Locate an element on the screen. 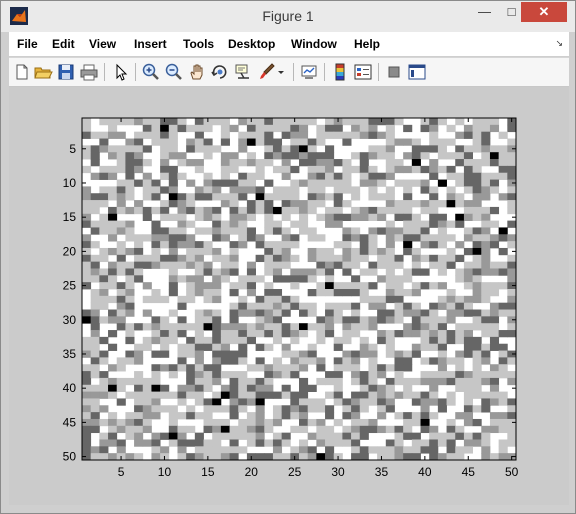 The height and width of the screenshot is (514, 576). show-plot-tools-icon is located at coordinates (417, 72).